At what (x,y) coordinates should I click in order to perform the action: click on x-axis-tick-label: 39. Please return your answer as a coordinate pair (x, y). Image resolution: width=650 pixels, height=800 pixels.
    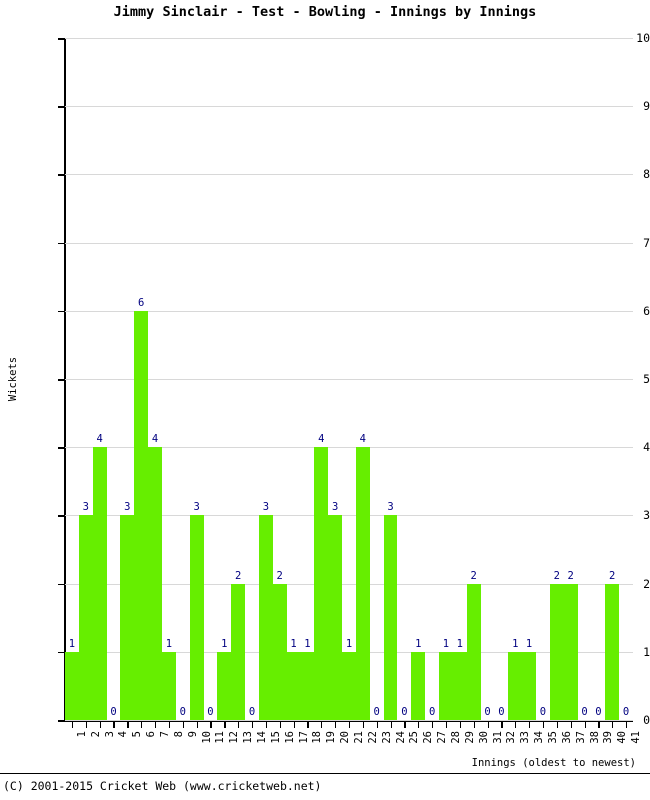
    Looking at the image, I should click on (608, 737).